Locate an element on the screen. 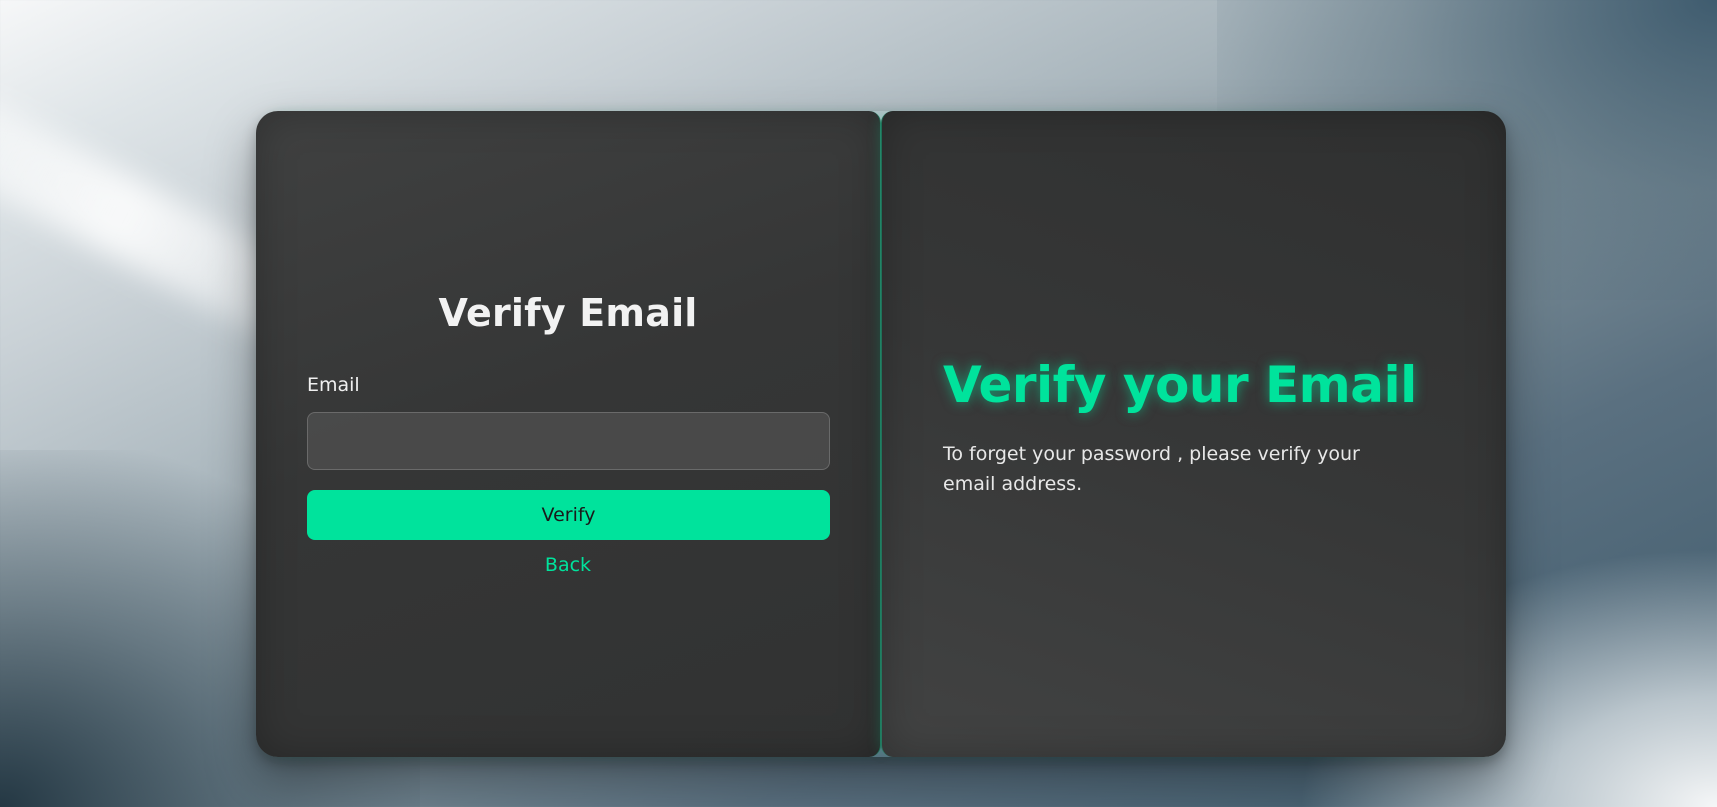 Image resolution: width=1717 pixels, height=807 pixels. info-title: Verify your Email is located at coordinates (1180, 385).